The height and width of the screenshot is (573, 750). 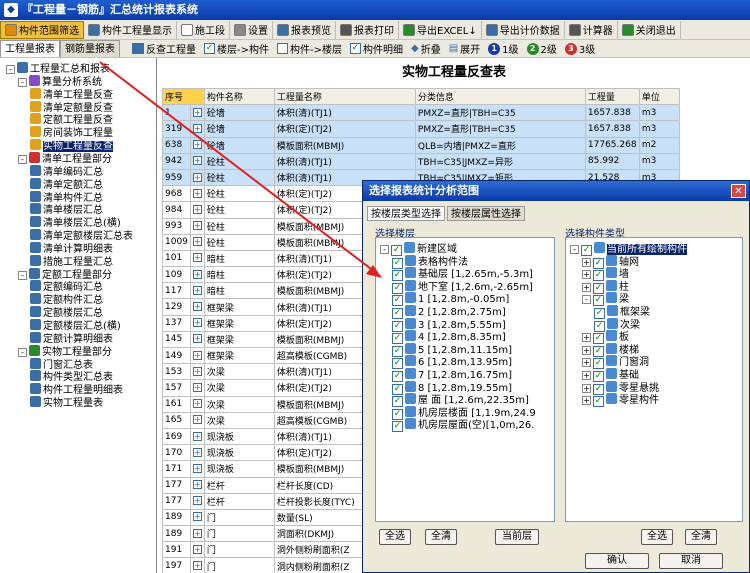 I want to click on tree-item: ✓ 3 [1,2.8m,5.55m], so click(x=449, y=324).